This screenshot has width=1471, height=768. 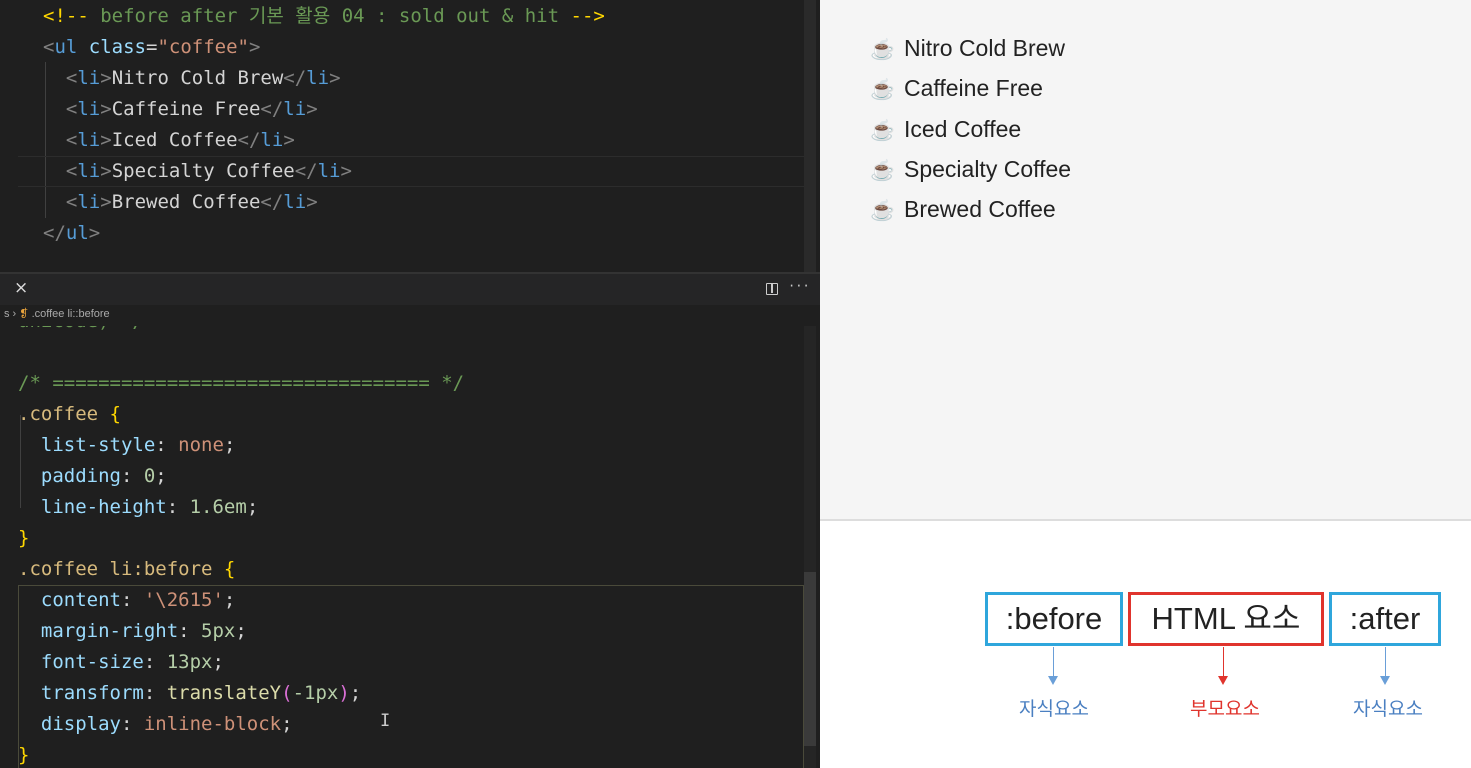 What do you see at coordinates (87, 445) in the screenshot?
I see `code-token: list-style` at bounding box center [87, 445].